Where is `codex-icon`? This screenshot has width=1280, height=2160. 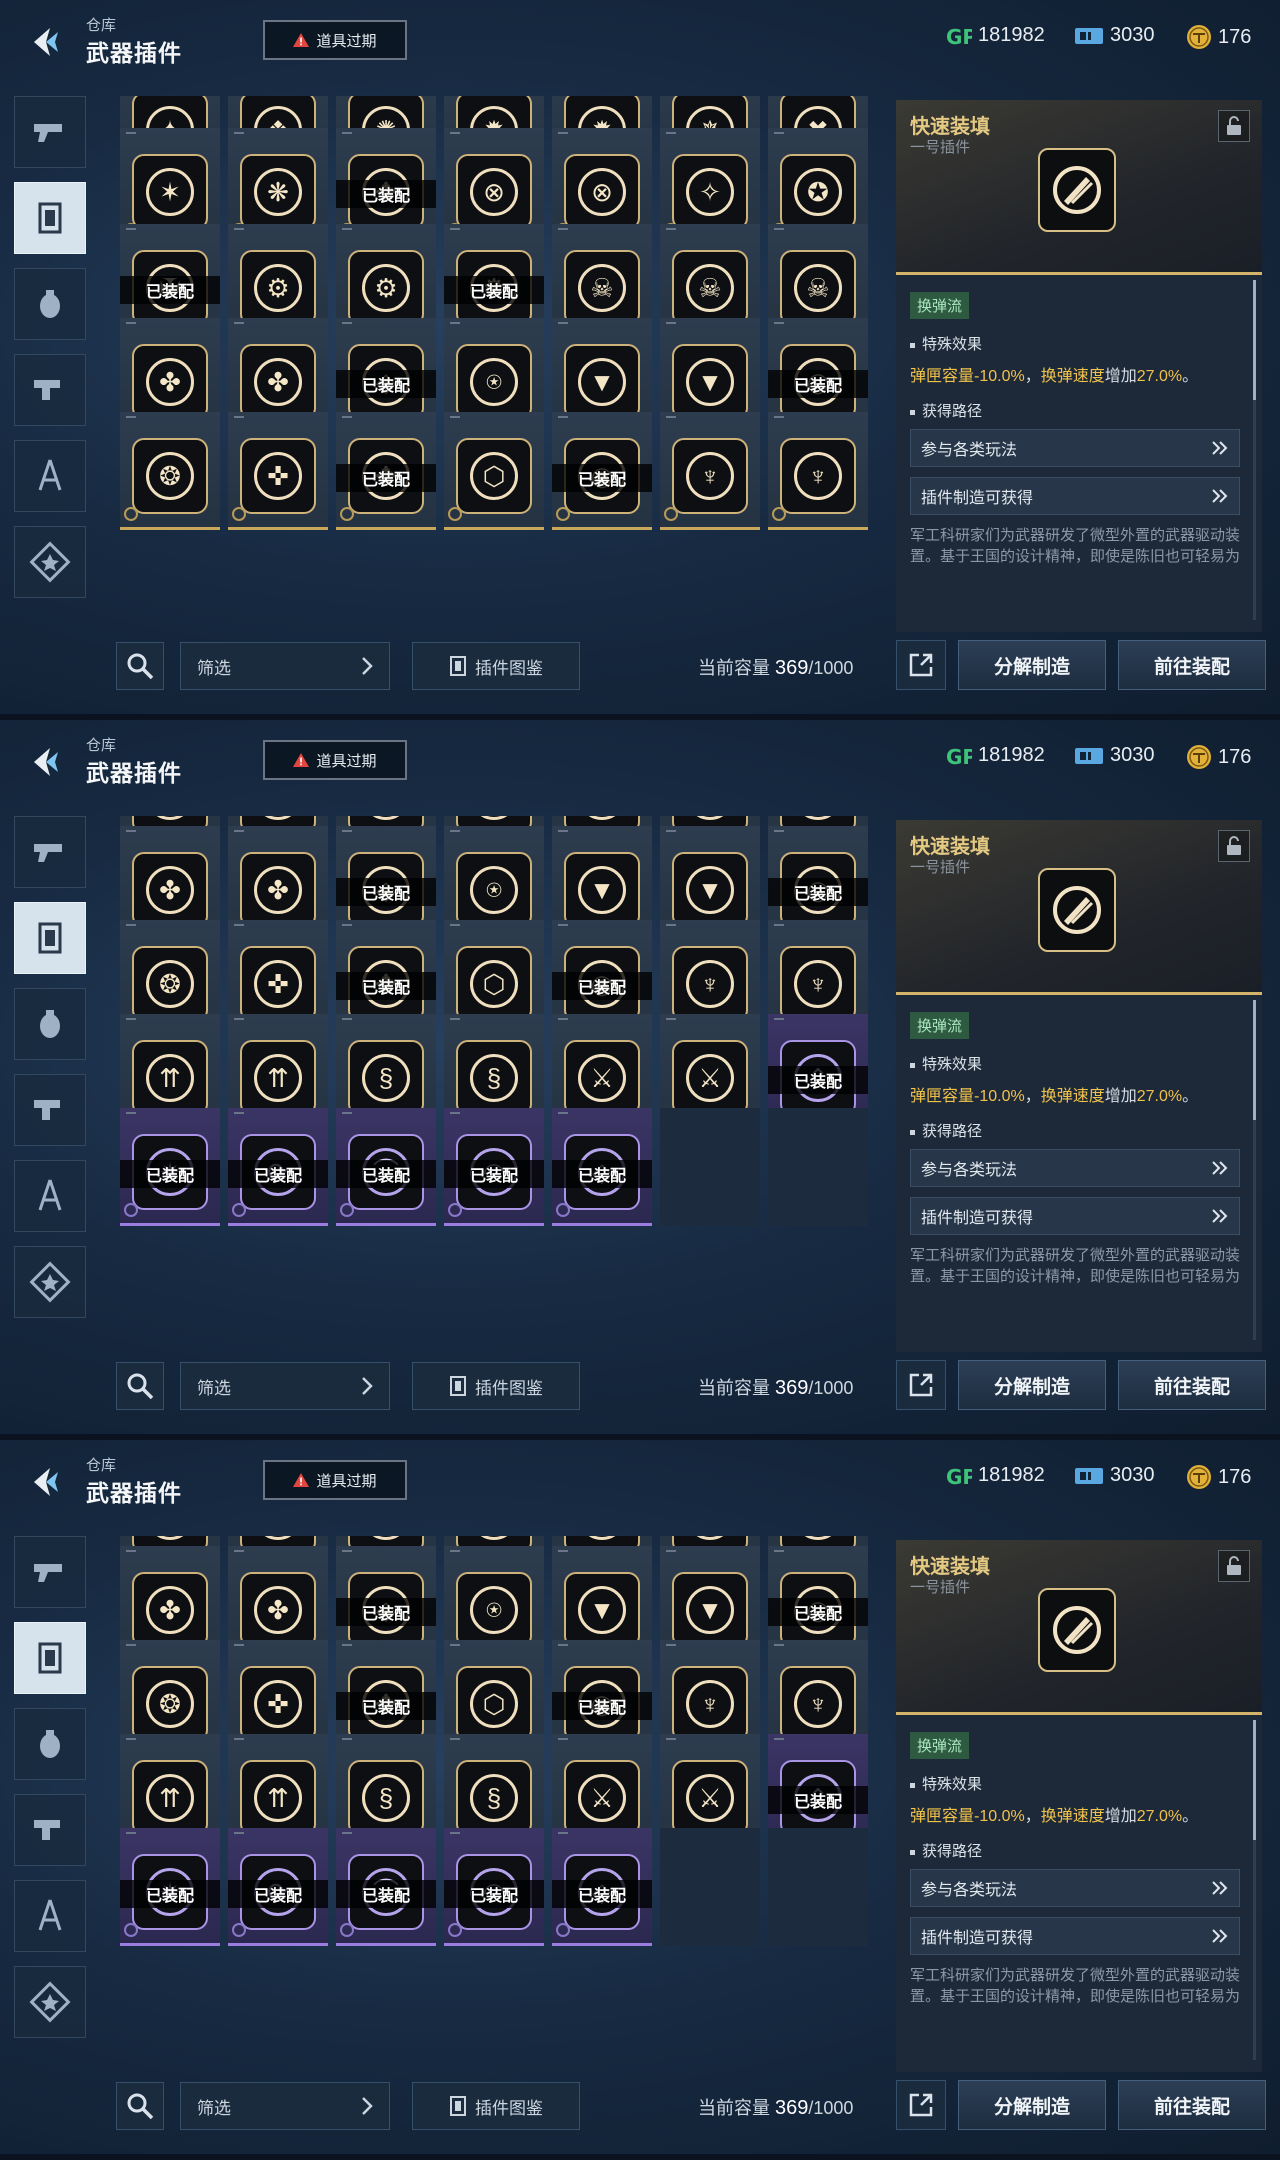 codex-icon is located at coordinates (458, 2106).